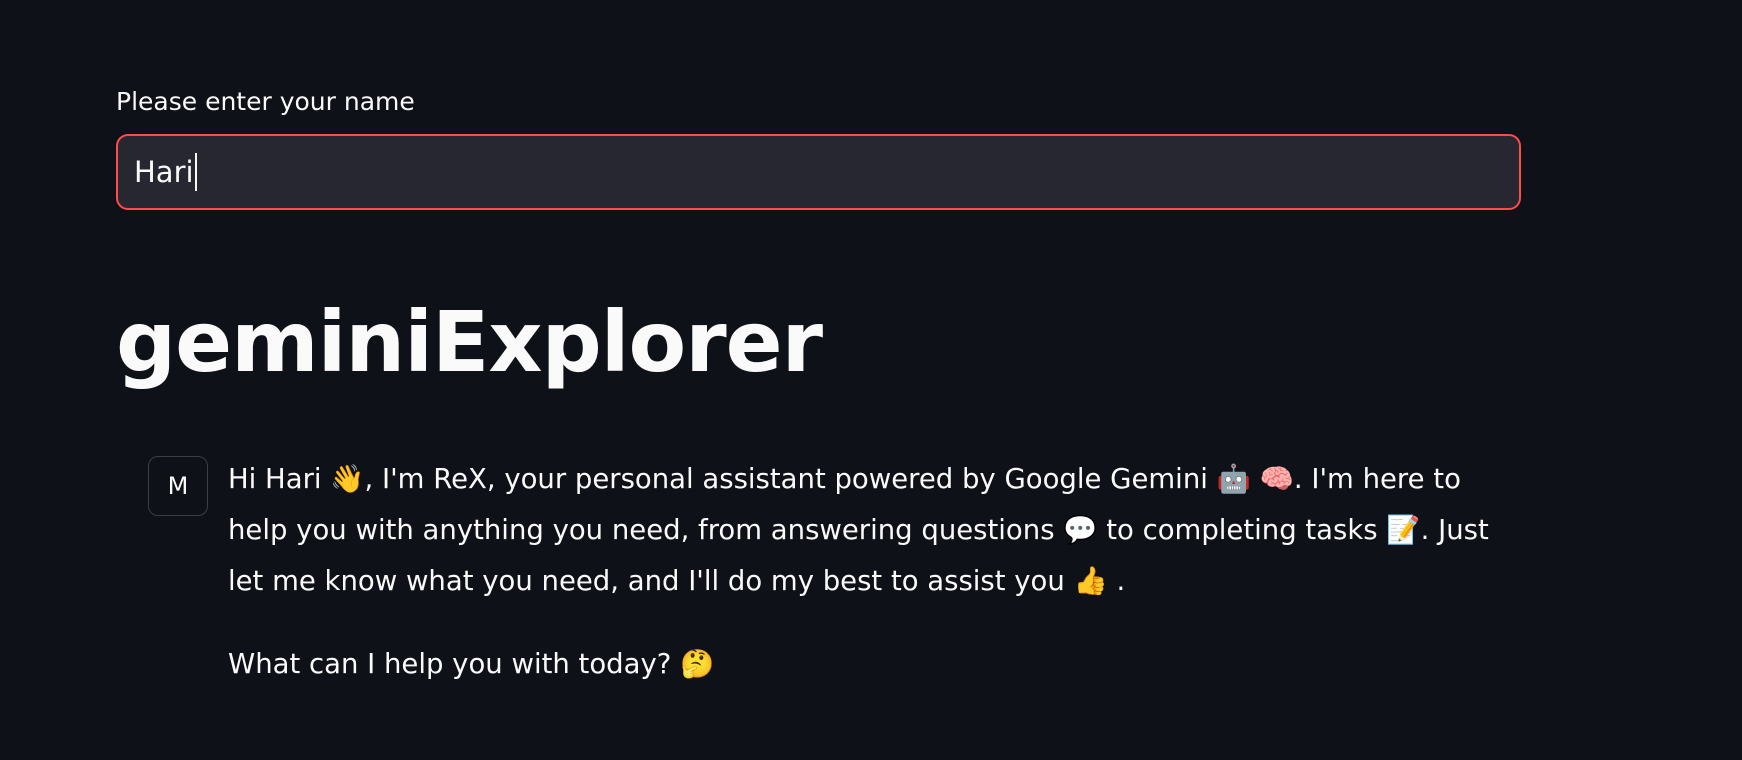  What do you see at coordinates (1255, 479) in the screenshot?
I see `message-text` at bounding box center [1255, 479].